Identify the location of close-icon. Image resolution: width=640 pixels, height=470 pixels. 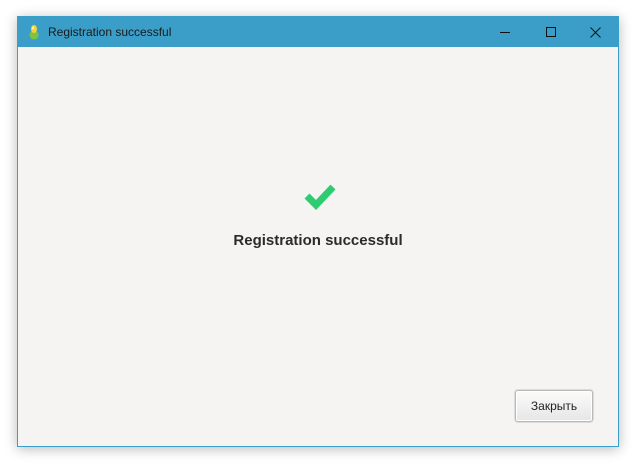
(595, 32).